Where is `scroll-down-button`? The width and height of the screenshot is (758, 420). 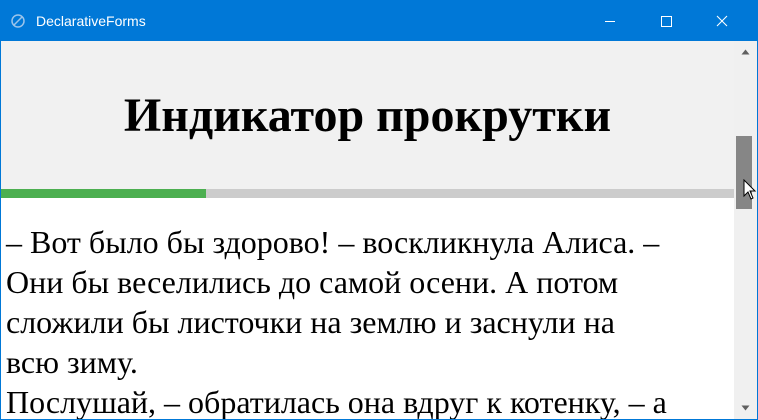
scroll-down-button is located at coordinates (745, 408).